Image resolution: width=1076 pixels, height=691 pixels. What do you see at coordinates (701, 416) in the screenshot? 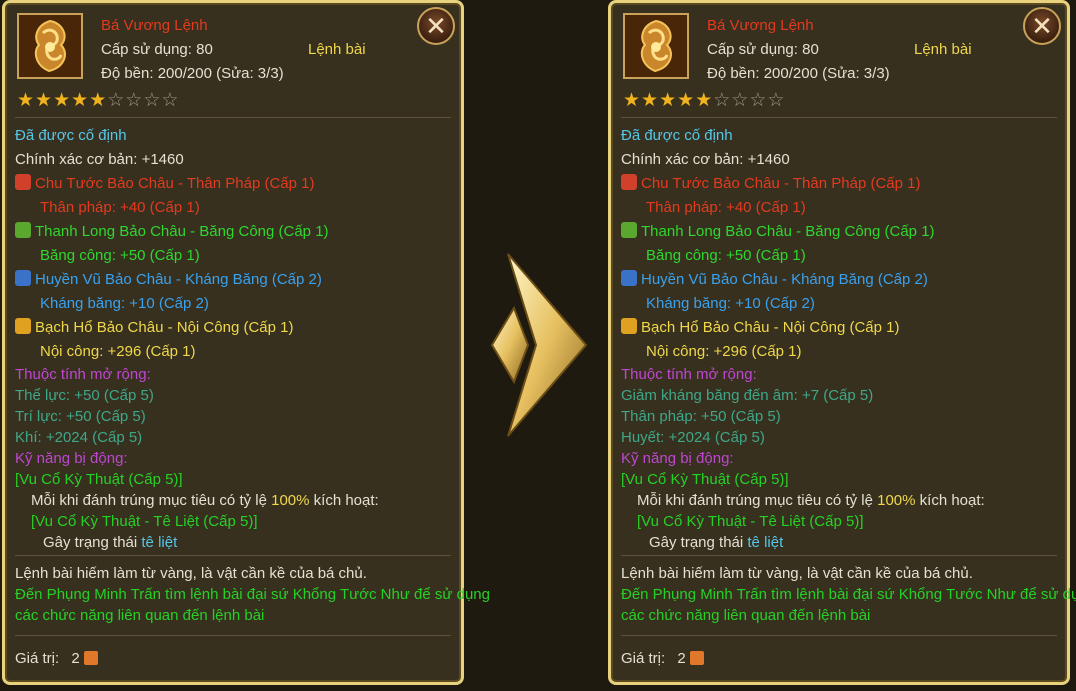
I see `extended-attr: Thân pháp: +50 (Cấp 5)` at bounding box center [701, 416].